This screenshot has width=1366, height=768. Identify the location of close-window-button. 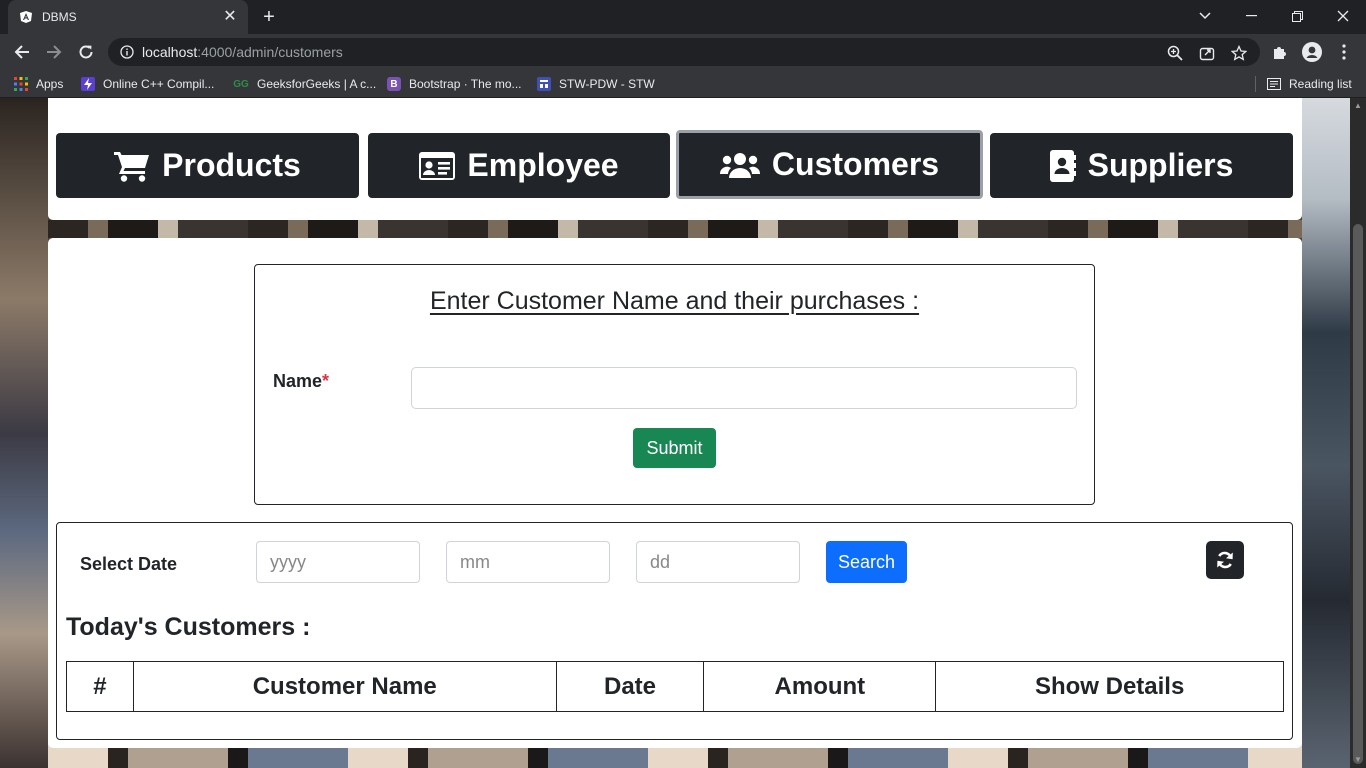
(1343, 16).